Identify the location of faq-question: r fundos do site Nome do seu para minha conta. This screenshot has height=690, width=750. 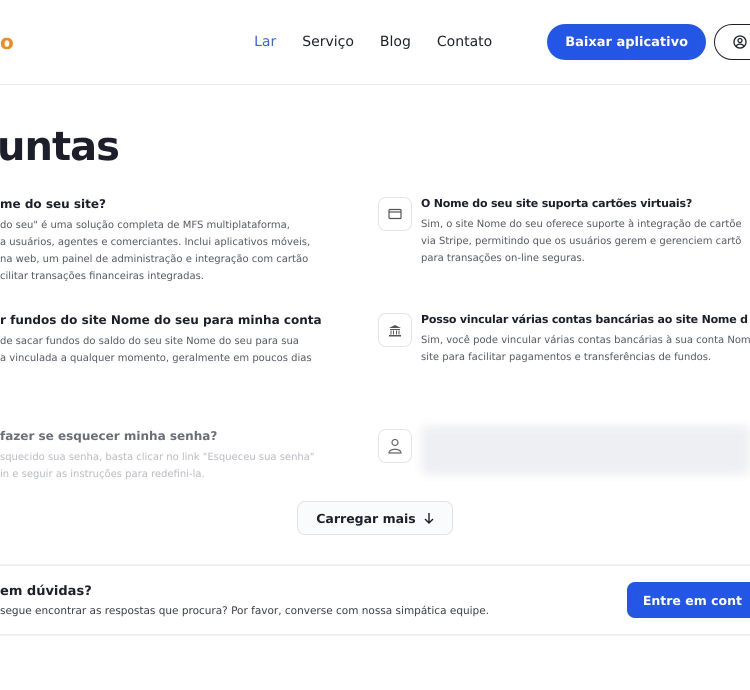
(161, 320).